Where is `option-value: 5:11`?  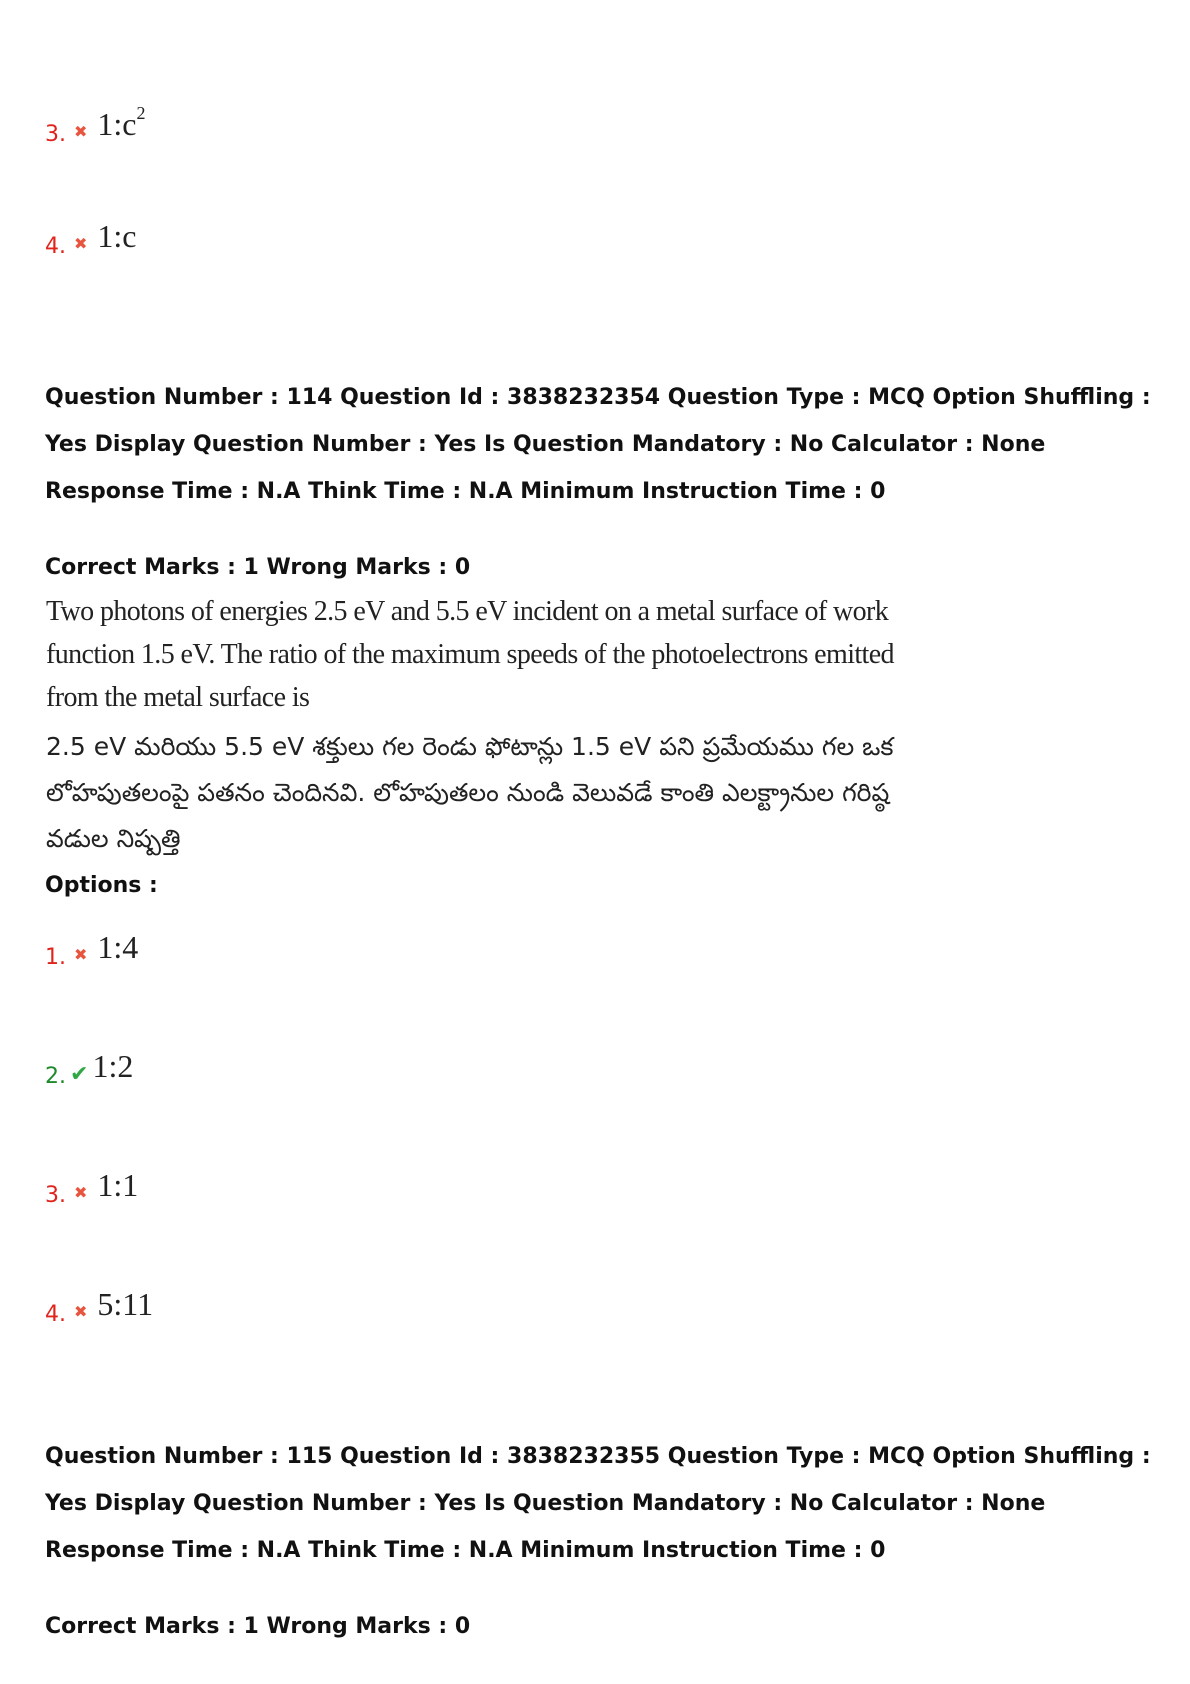
option-value: 5:11 is located at coordinates (125, 1304).